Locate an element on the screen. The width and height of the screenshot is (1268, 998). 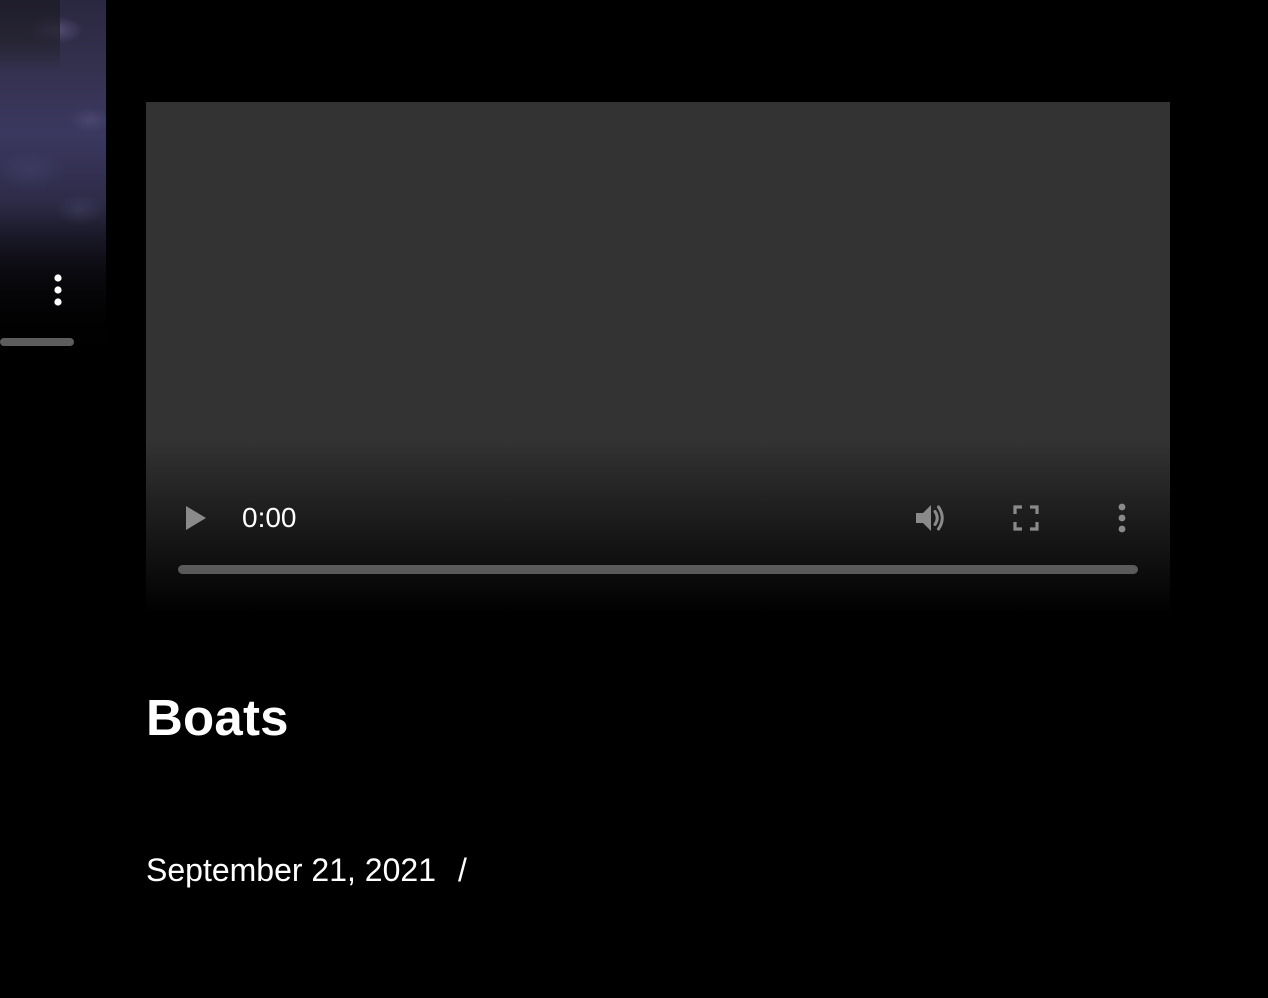
volume-button is located at coordinates (931, 518).